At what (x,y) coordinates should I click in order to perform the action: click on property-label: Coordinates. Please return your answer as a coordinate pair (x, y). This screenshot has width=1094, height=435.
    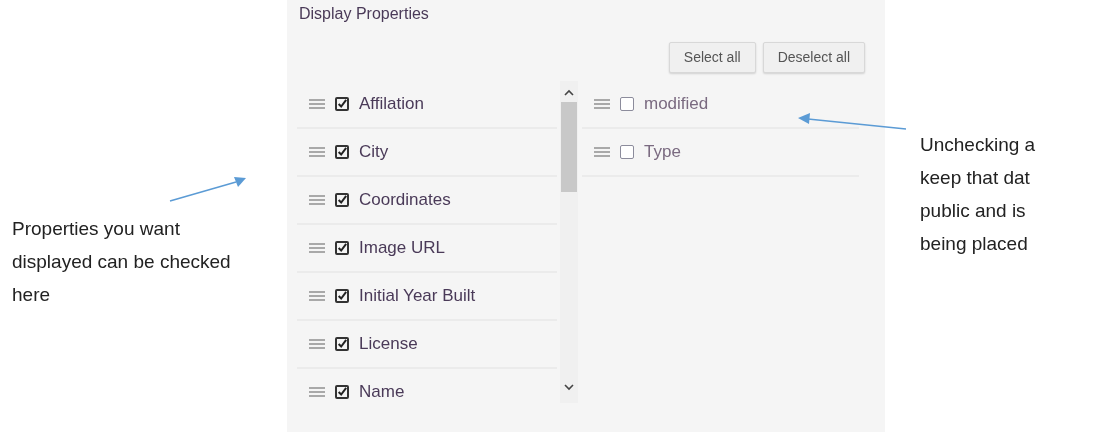
    Looking at the image, I should click on (405, 200).